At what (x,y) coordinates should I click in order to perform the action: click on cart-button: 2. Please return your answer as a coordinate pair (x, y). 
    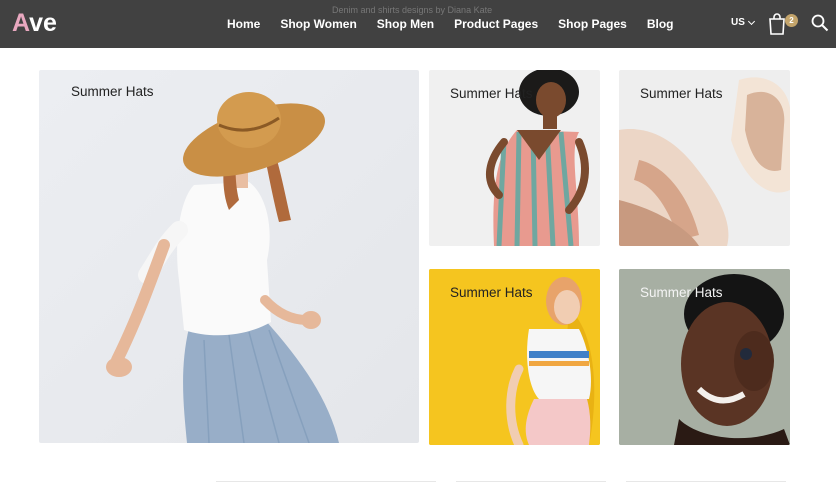
    Looking at the image, I should click on (783, 24).